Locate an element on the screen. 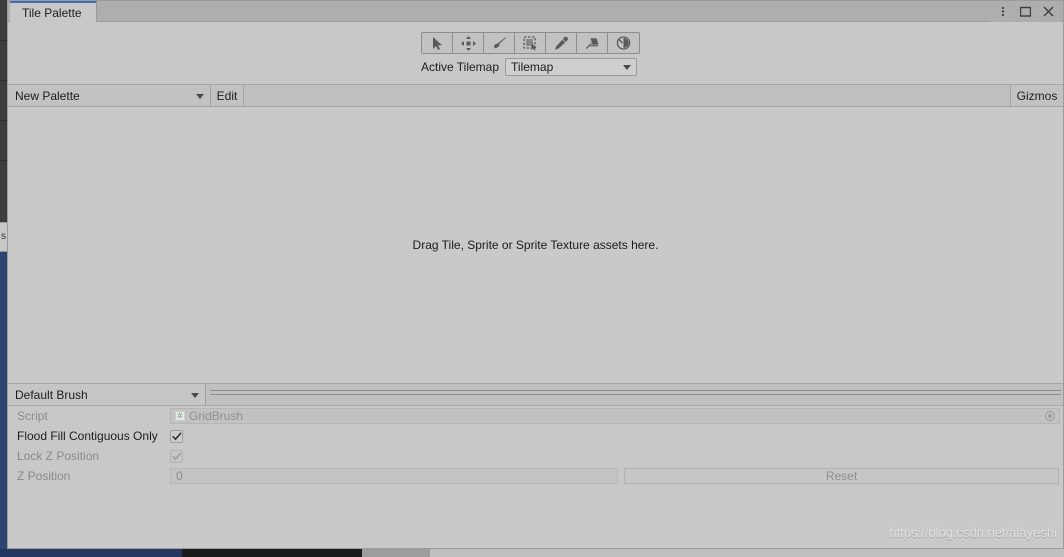 The image size is (1064, 557). move-tool-button is located at coordinates (468, 43).